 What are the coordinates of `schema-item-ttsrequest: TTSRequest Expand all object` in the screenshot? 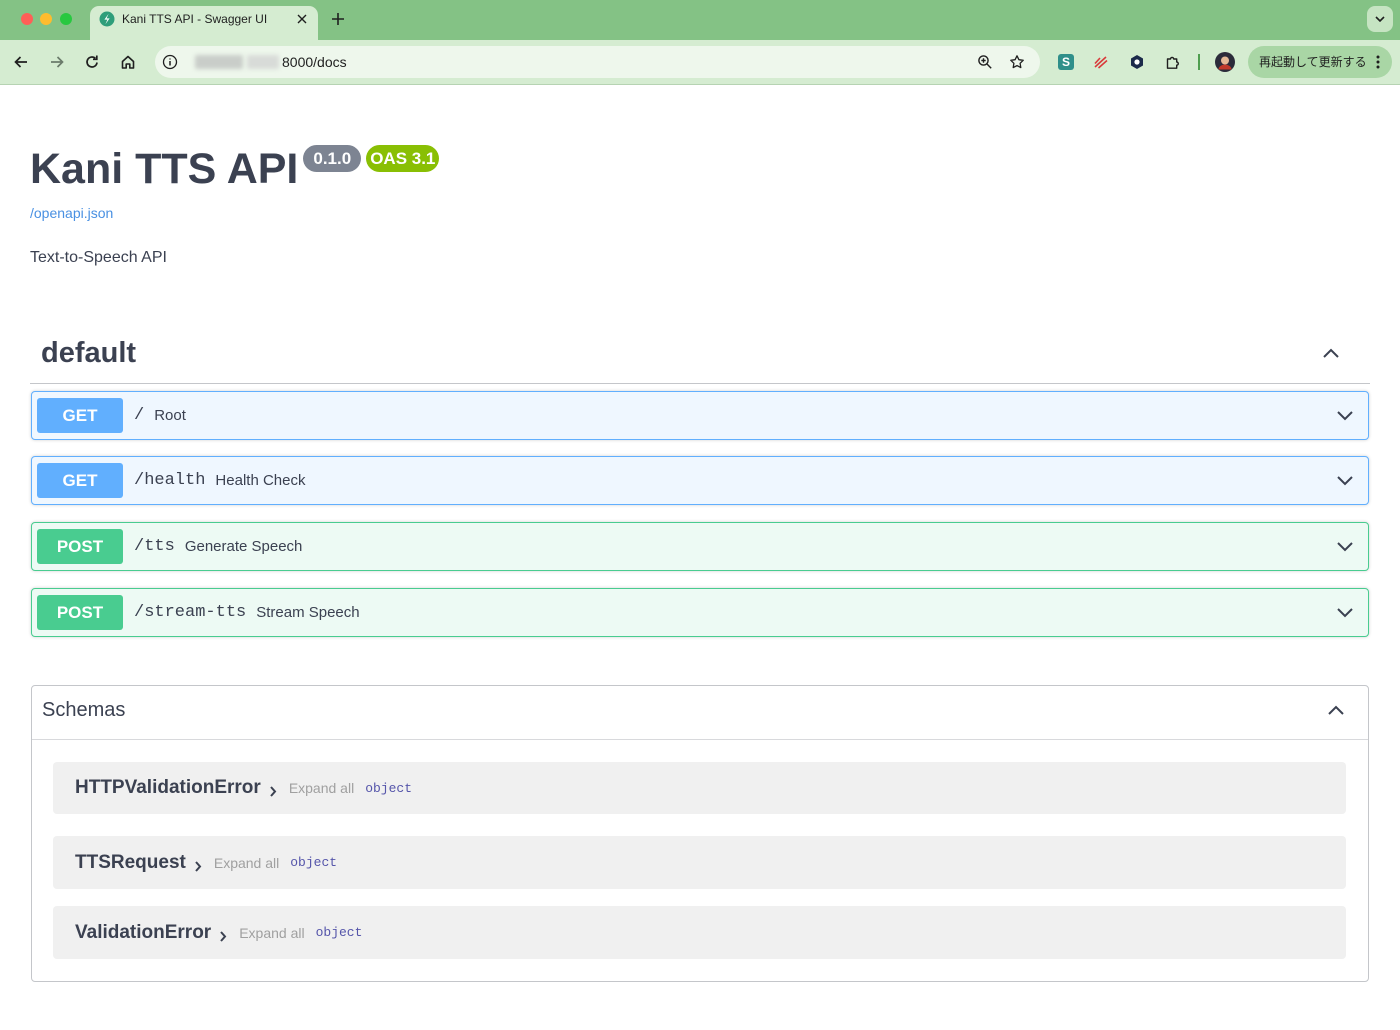 It's located at (699, 862).